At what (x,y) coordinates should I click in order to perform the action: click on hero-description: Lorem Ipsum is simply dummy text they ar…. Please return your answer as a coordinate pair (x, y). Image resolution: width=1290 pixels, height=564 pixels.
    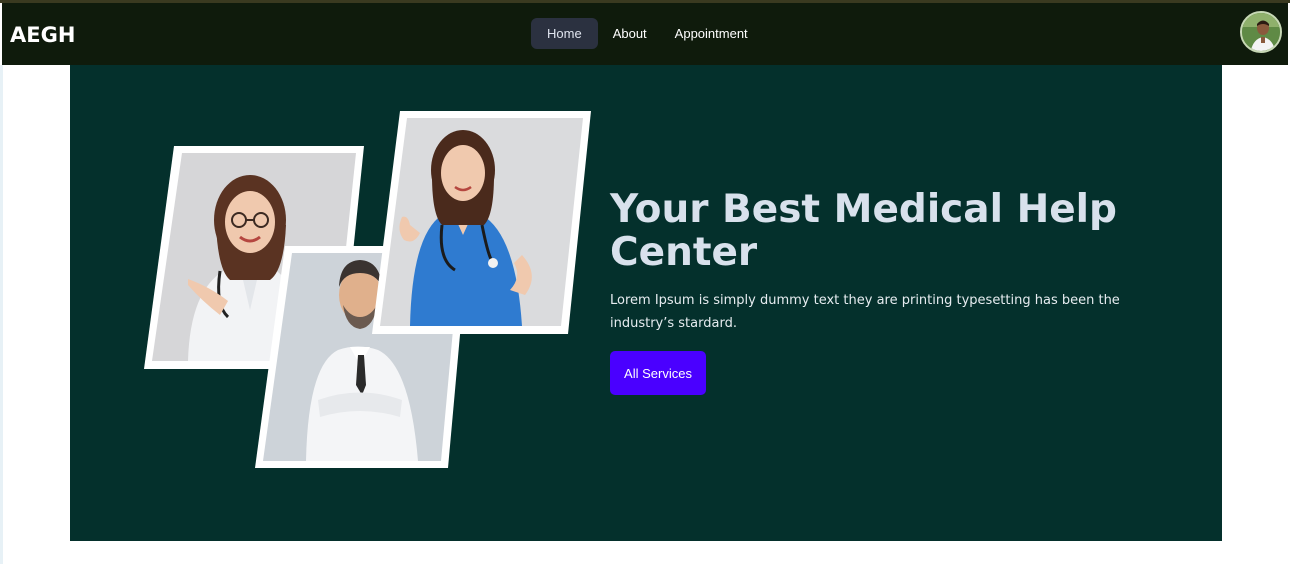
    Looking at the image, I should click on (865, 312).